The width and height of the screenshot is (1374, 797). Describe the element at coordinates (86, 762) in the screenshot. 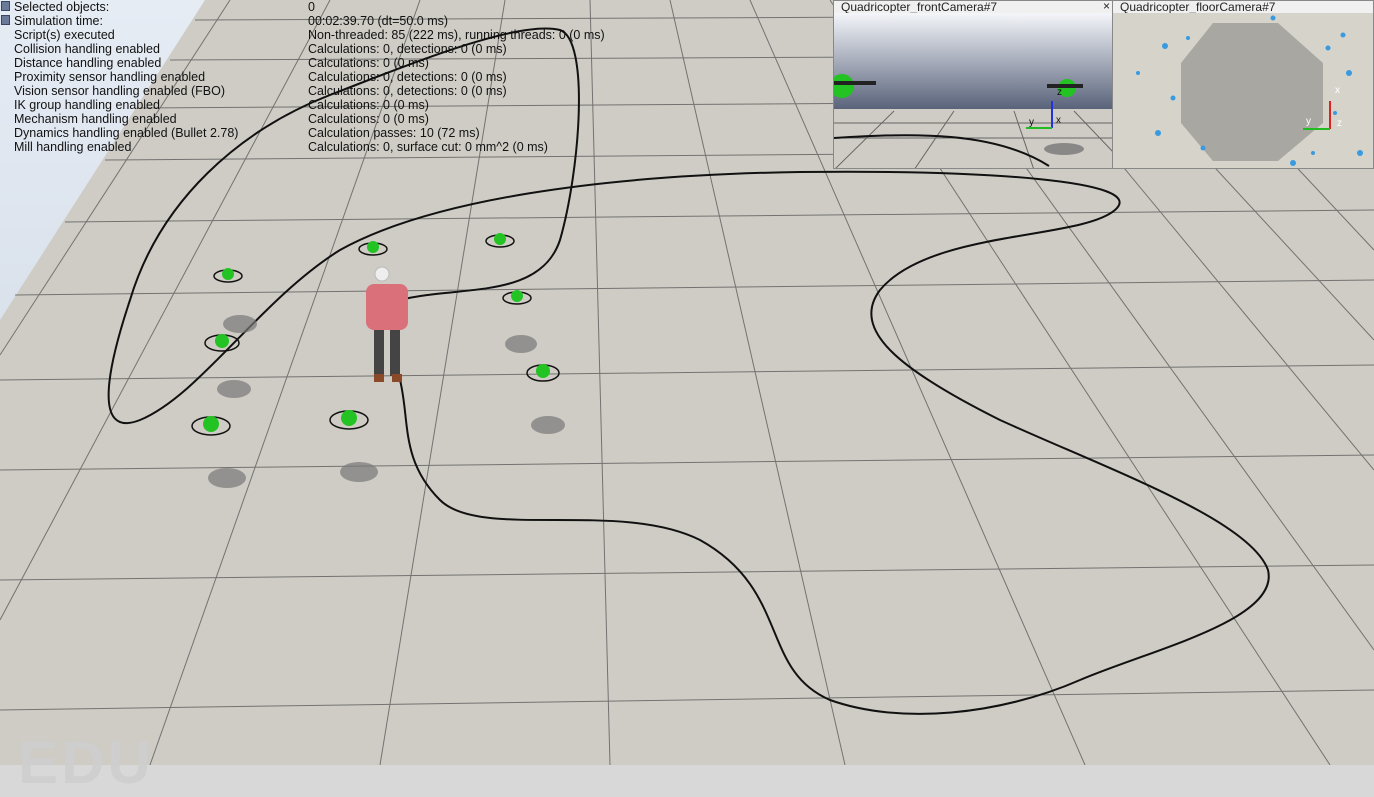

I see `edu-watermark: EDU` at that location.